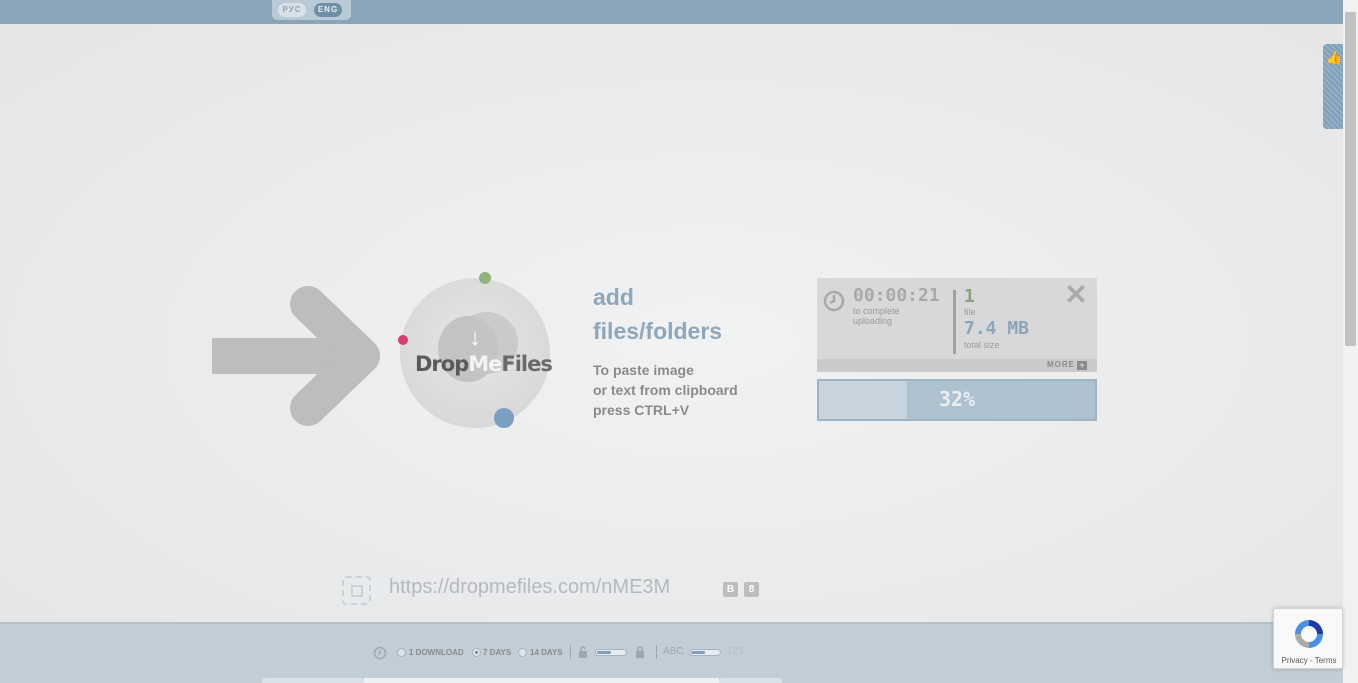 Image resolution: width=1358 pixels, height=683 pixels. Describe the element at coordinates (583, 652) in the screenshot. I see `unlock-icon` at that location.